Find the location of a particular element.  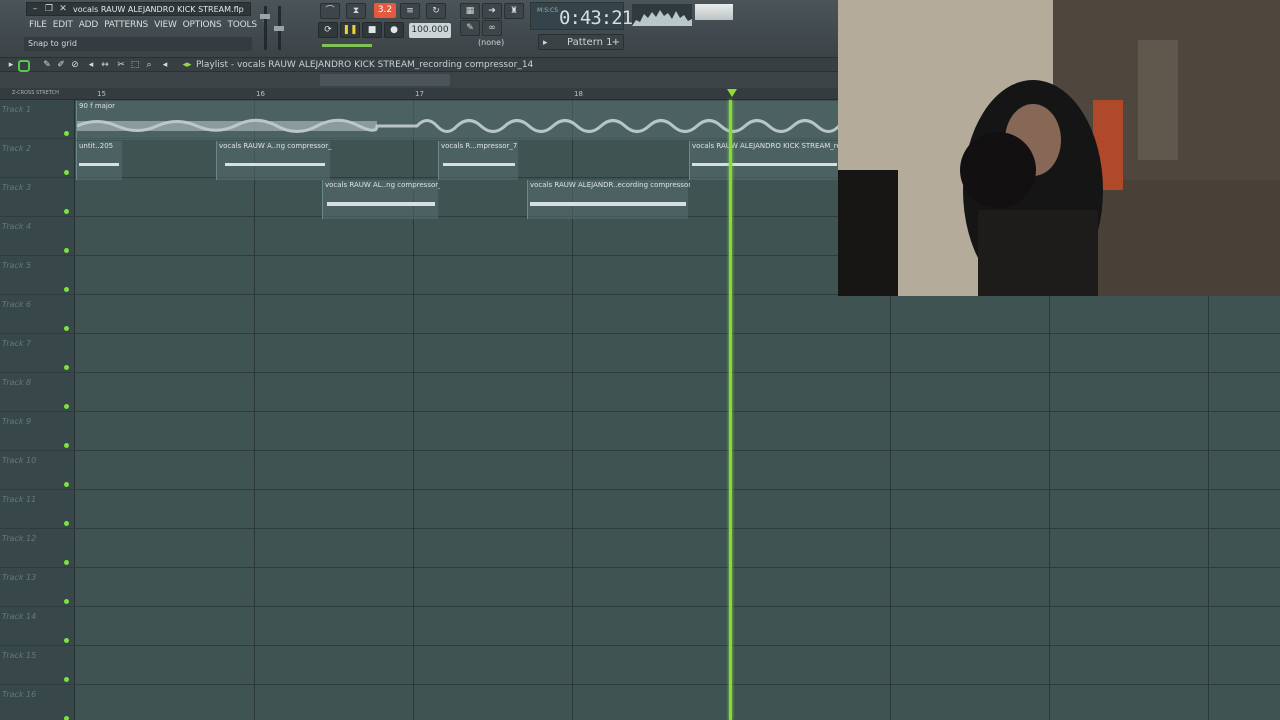

track-name: Track 11 is located at coordinates (19, 499).